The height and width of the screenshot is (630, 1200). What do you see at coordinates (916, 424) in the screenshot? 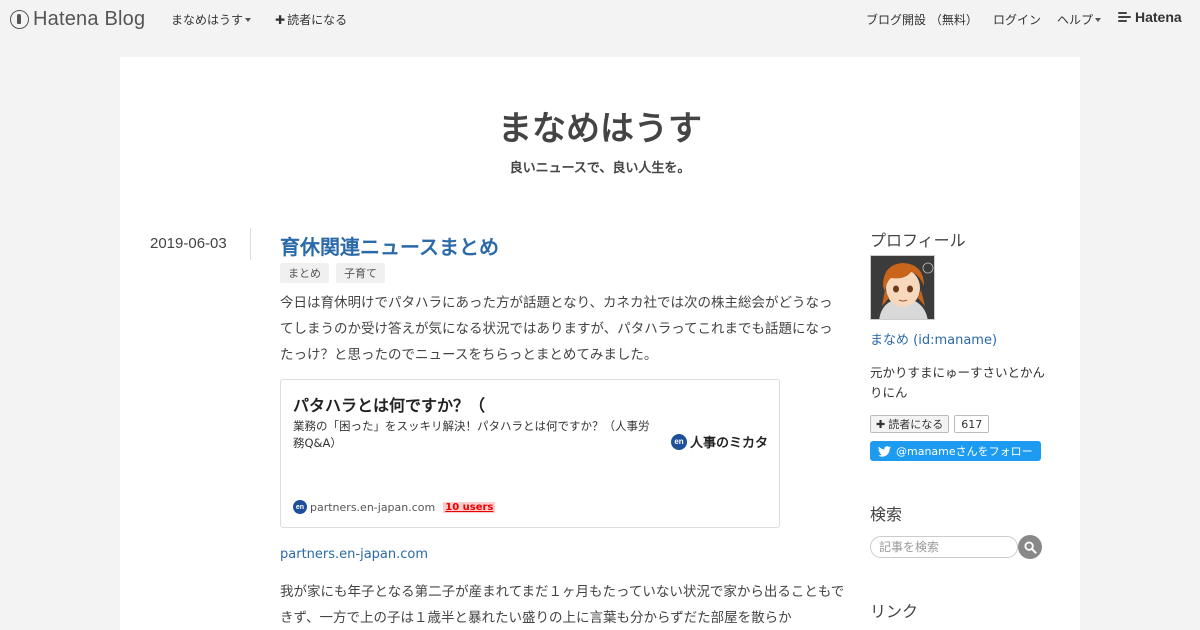
I see `subscribe-label: 読者になる` at bounding box center [916, 424].